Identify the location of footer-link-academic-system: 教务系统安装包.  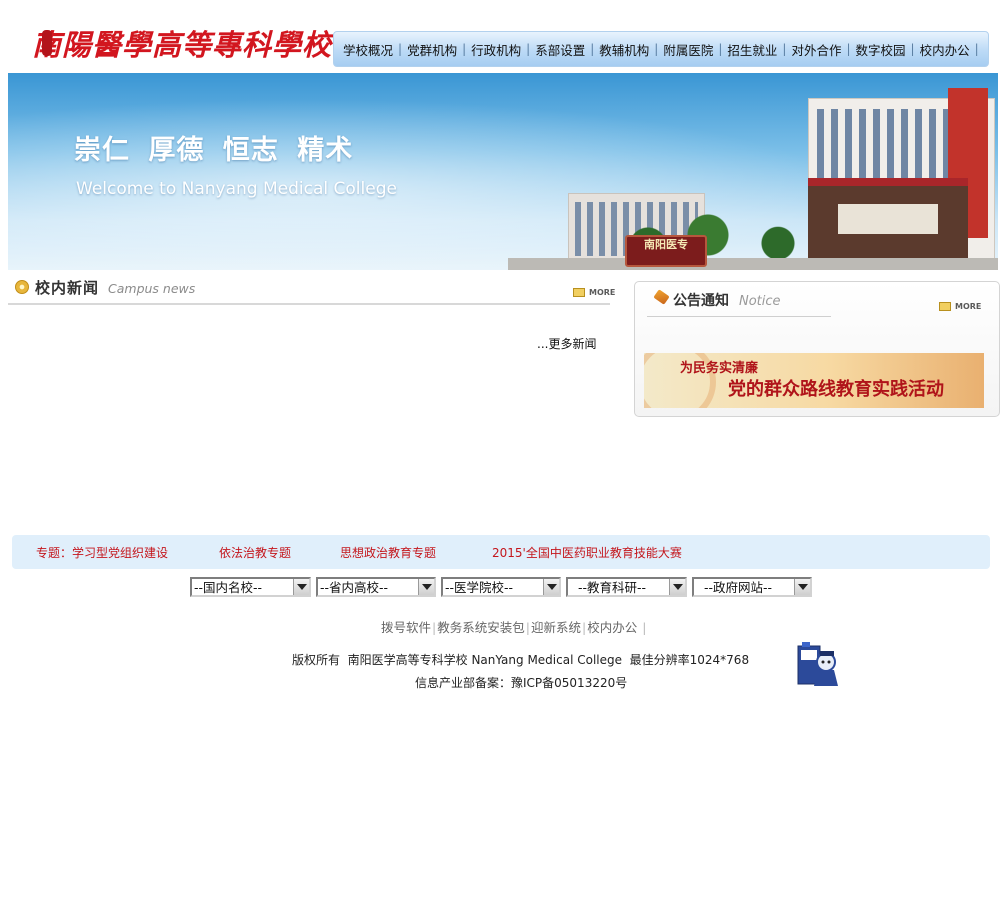
(481, 627).